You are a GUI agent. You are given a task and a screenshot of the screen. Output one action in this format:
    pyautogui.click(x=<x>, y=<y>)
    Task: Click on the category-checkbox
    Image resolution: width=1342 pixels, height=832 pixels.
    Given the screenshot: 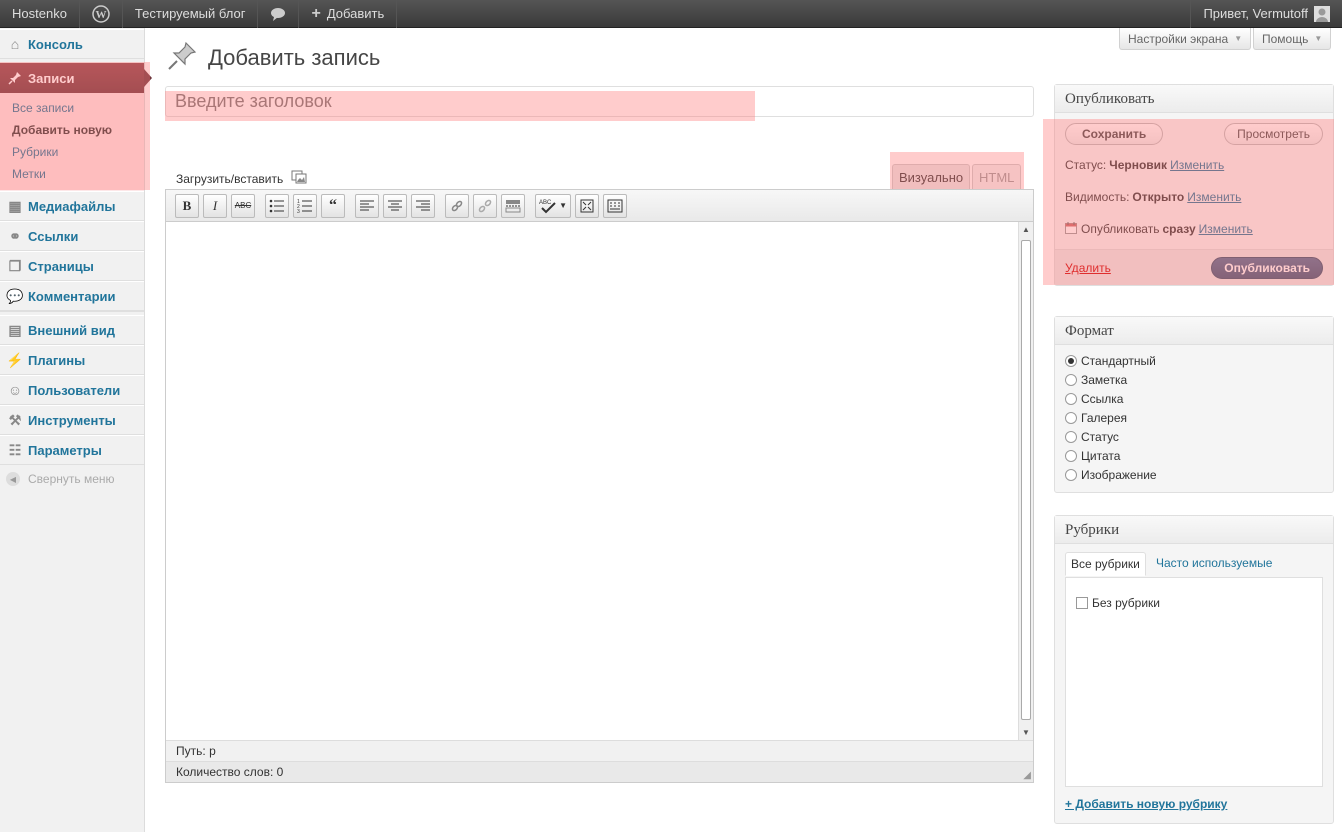 What is the action you would take?
    pyautogui.click(x=1082, y=603)
    